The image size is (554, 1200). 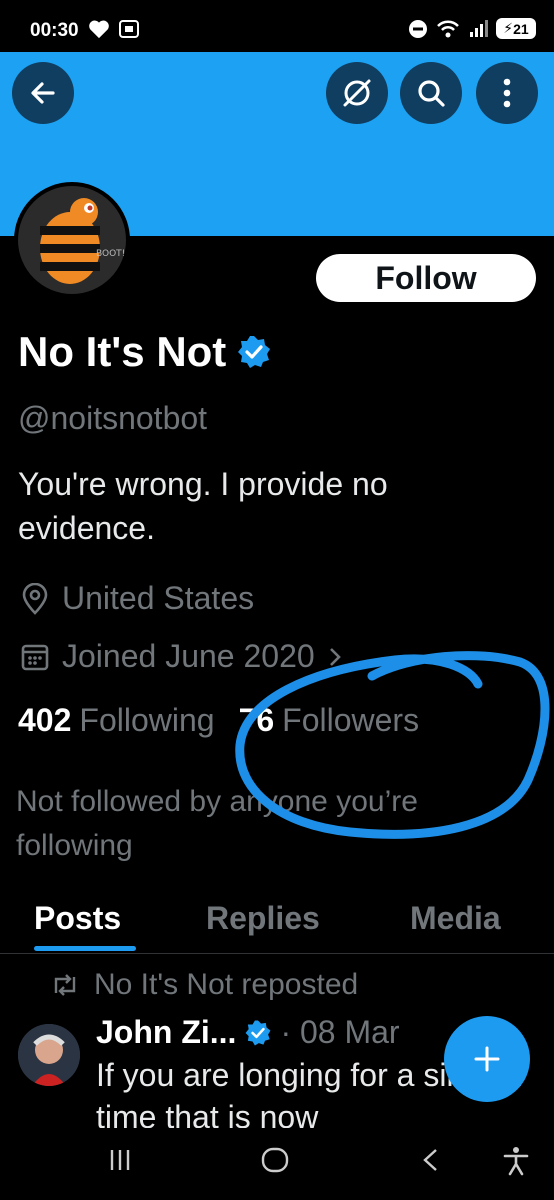 I want to click on post-author-avatar, so click(x=49, y=1055).